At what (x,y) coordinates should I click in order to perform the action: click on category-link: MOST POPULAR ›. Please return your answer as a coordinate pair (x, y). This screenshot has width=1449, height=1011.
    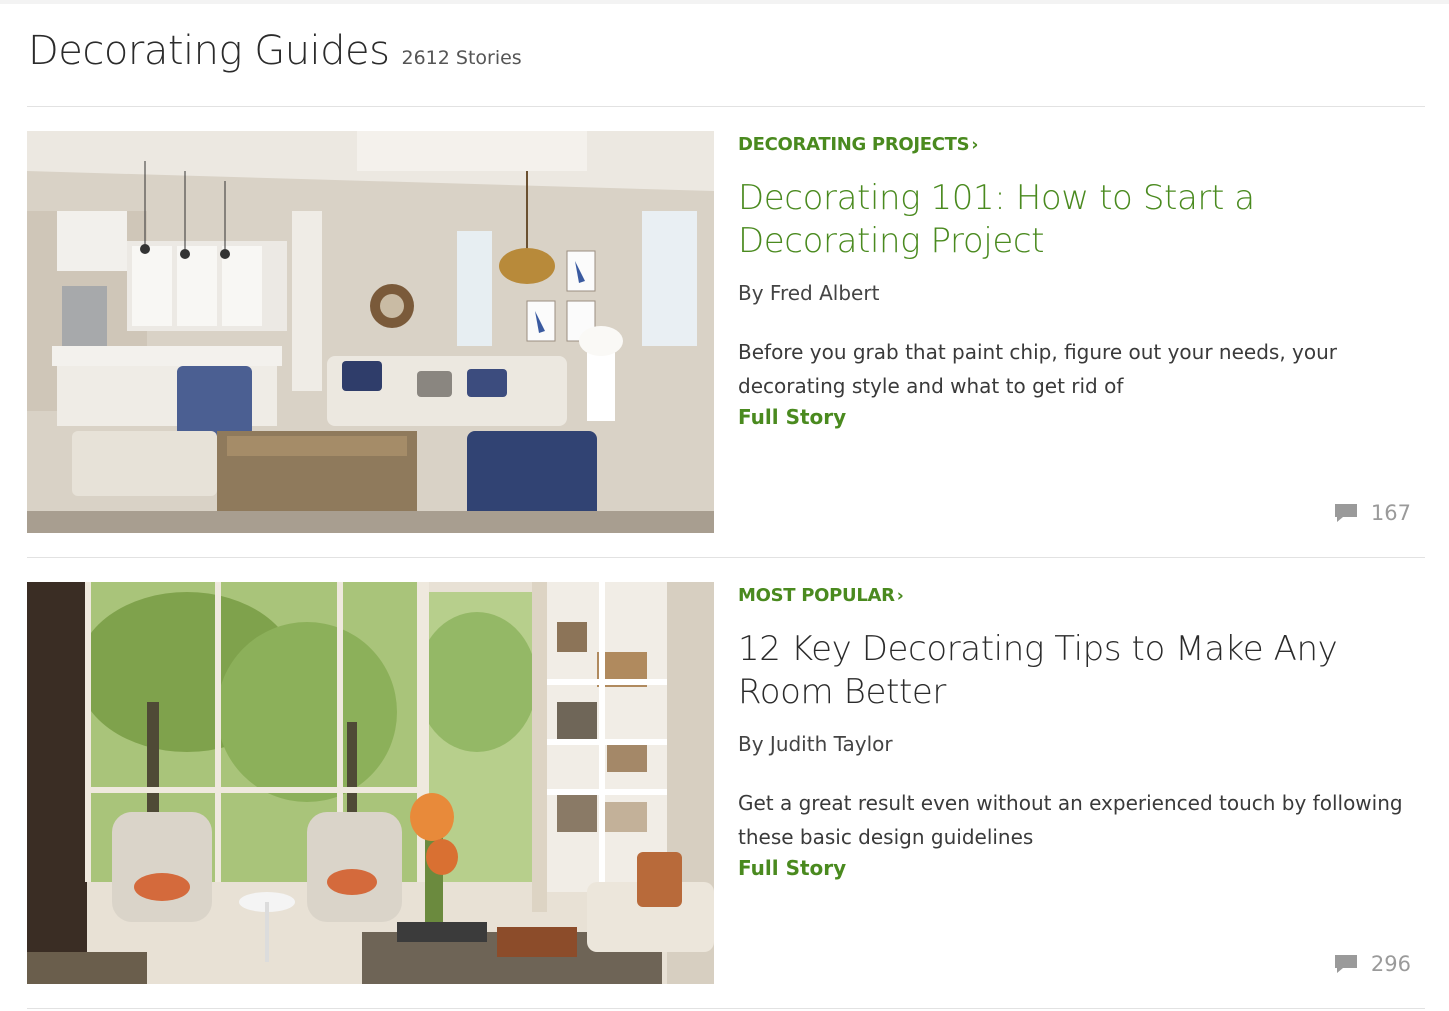
    Looking at the image, I should click on (821, 595).